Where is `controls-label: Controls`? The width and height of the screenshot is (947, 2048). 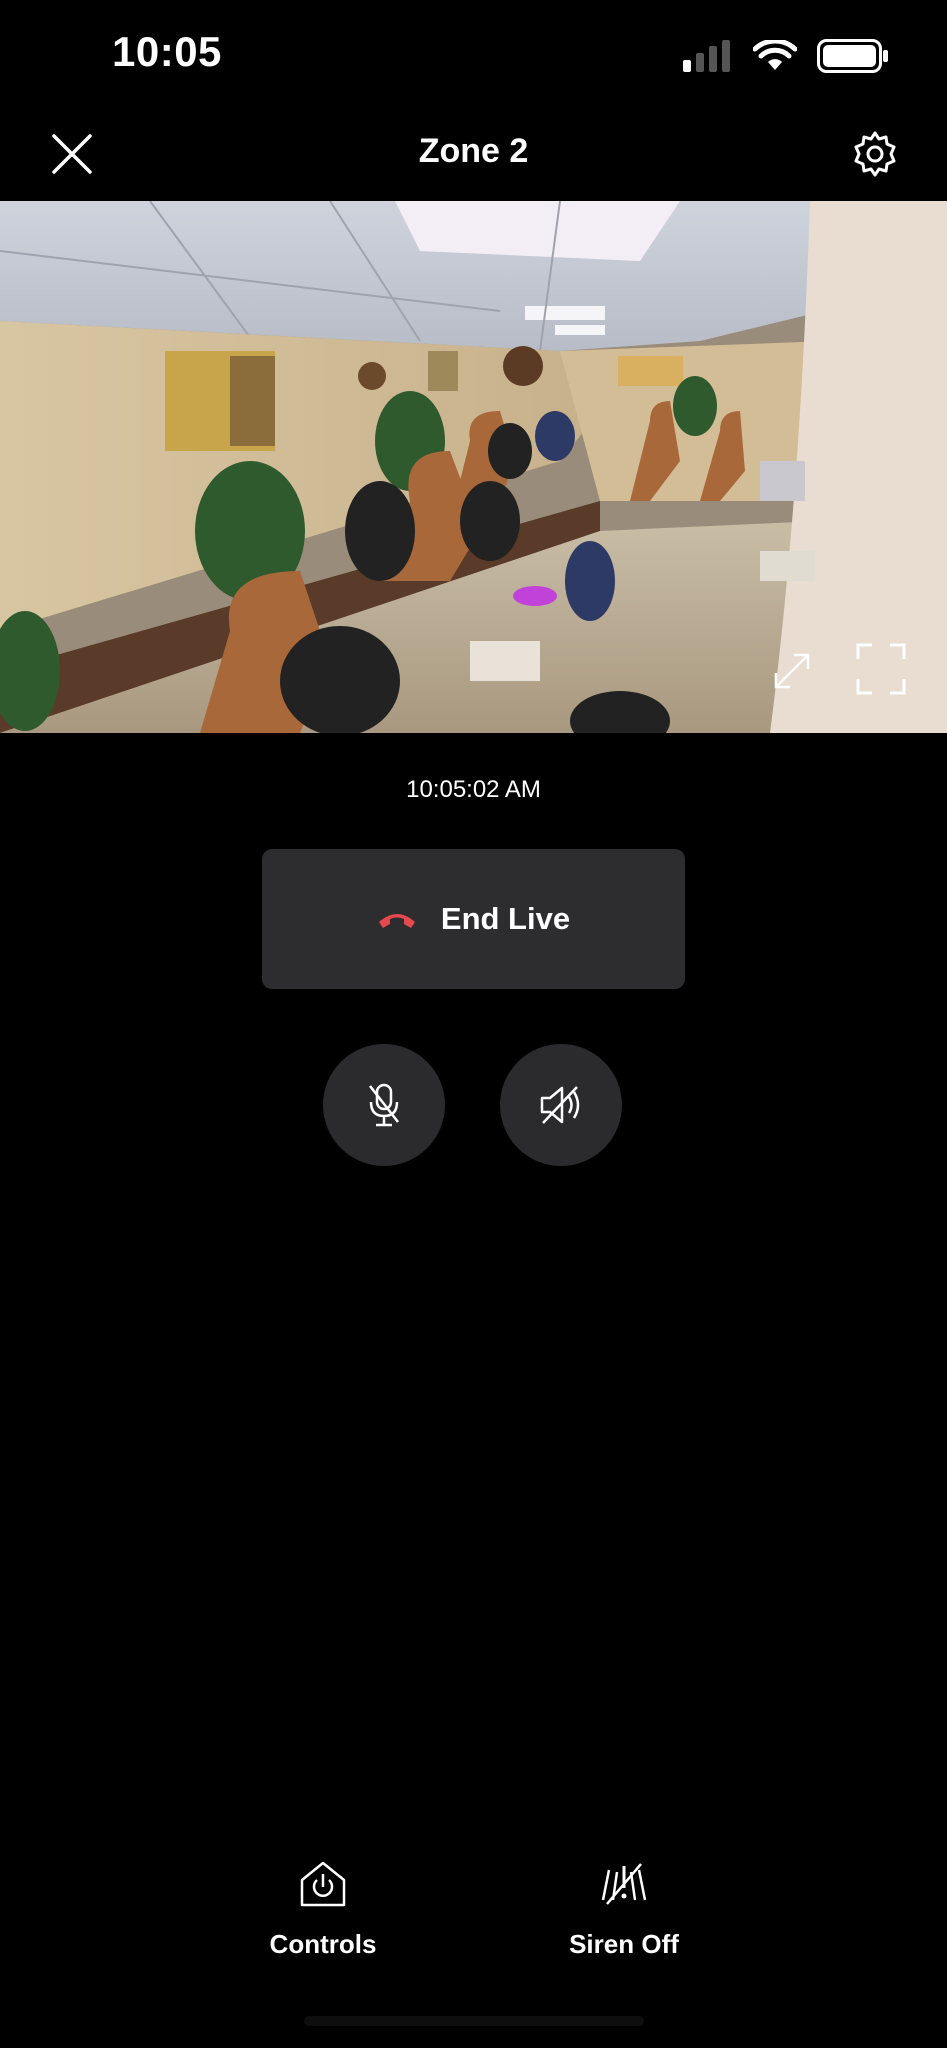 controls-label: Controls is located at coordinates (323, 1944).